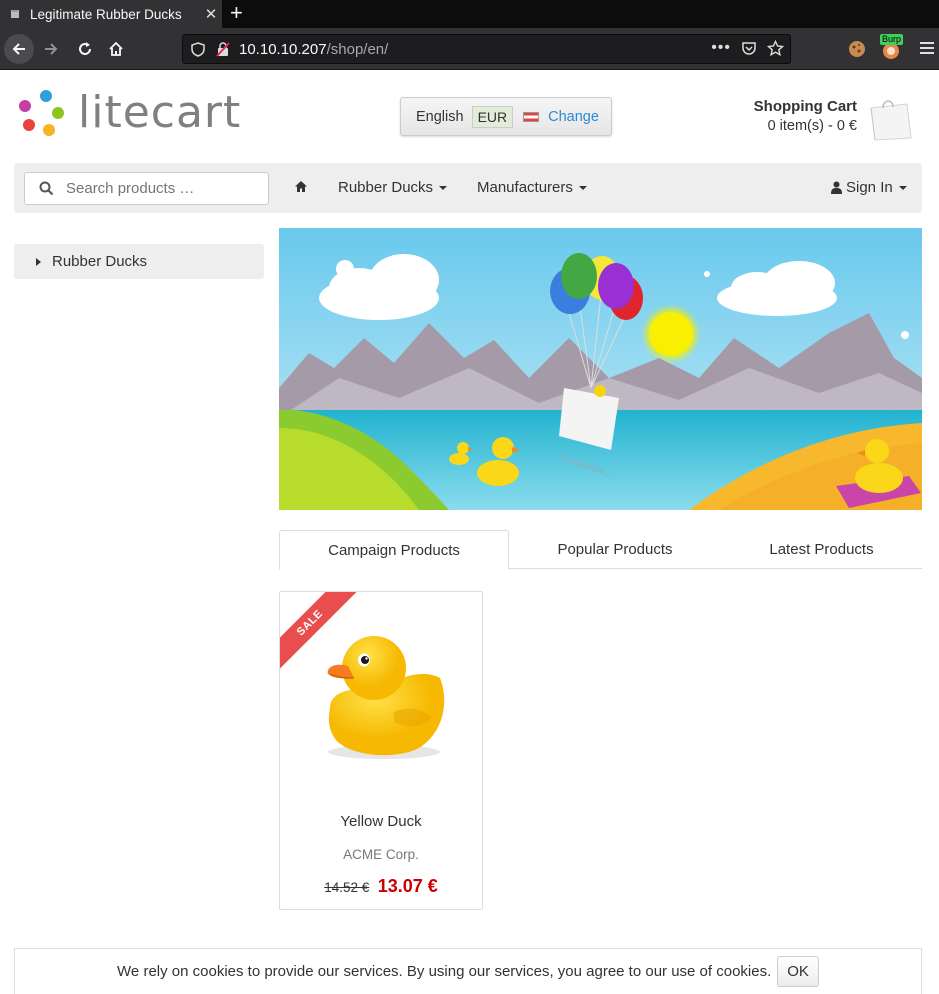 The height and width of the screenshot is (994, 939). What do you see at coordinates (468, 188) in the screenshot?
I see `main-navigation: Rubber Ducks Manufacturers Sign In` at bounding box center [468, 188].